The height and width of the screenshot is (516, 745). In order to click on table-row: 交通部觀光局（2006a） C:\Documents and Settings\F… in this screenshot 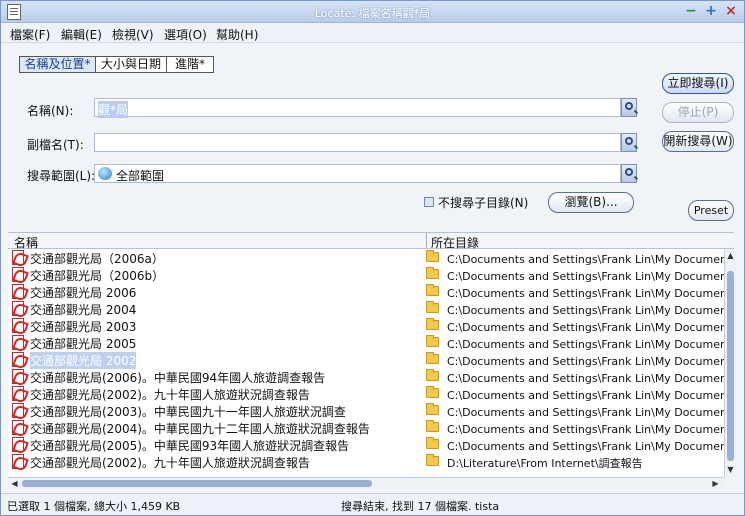, I will do `click(366, 257)`.